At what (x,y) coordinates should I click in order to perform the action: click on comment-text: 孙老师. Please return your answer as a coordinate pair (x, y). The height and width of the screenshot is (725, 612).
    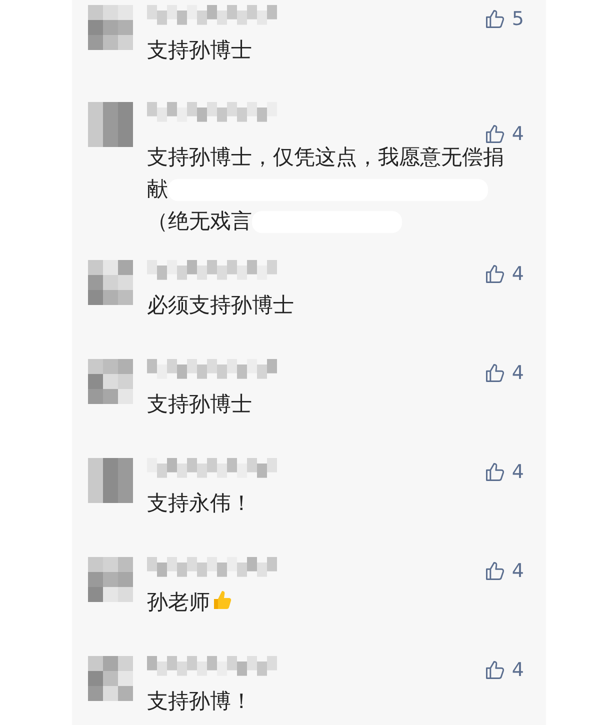
    Looking at the image, I should click on (178, 602).